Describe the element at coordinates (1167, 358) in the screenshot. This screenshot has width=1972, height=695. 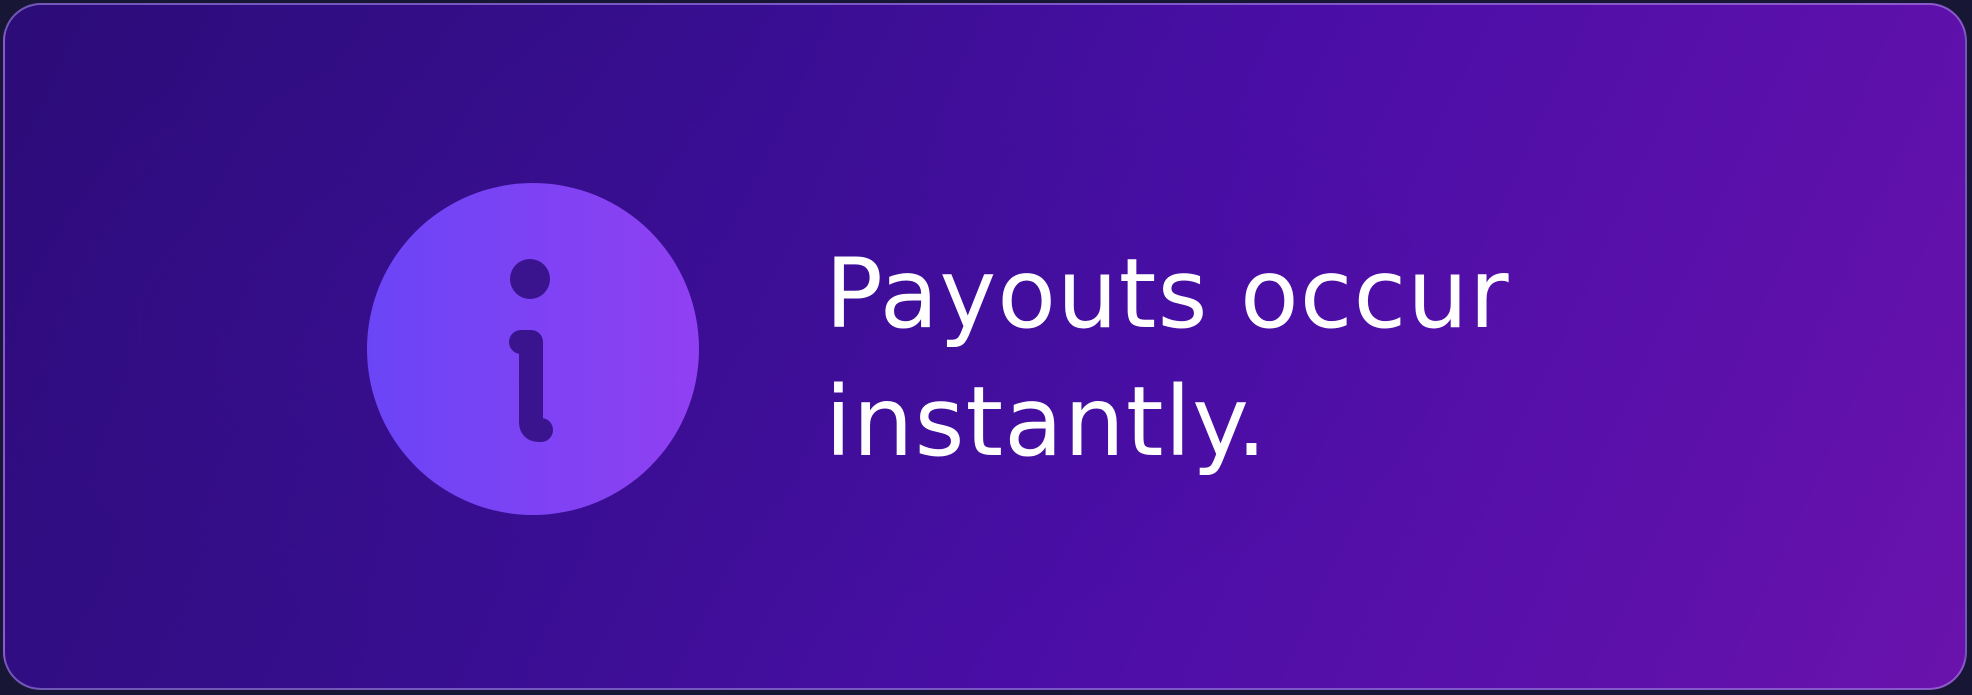
I see `notice-message: Payouts occur instantly.` at that location.